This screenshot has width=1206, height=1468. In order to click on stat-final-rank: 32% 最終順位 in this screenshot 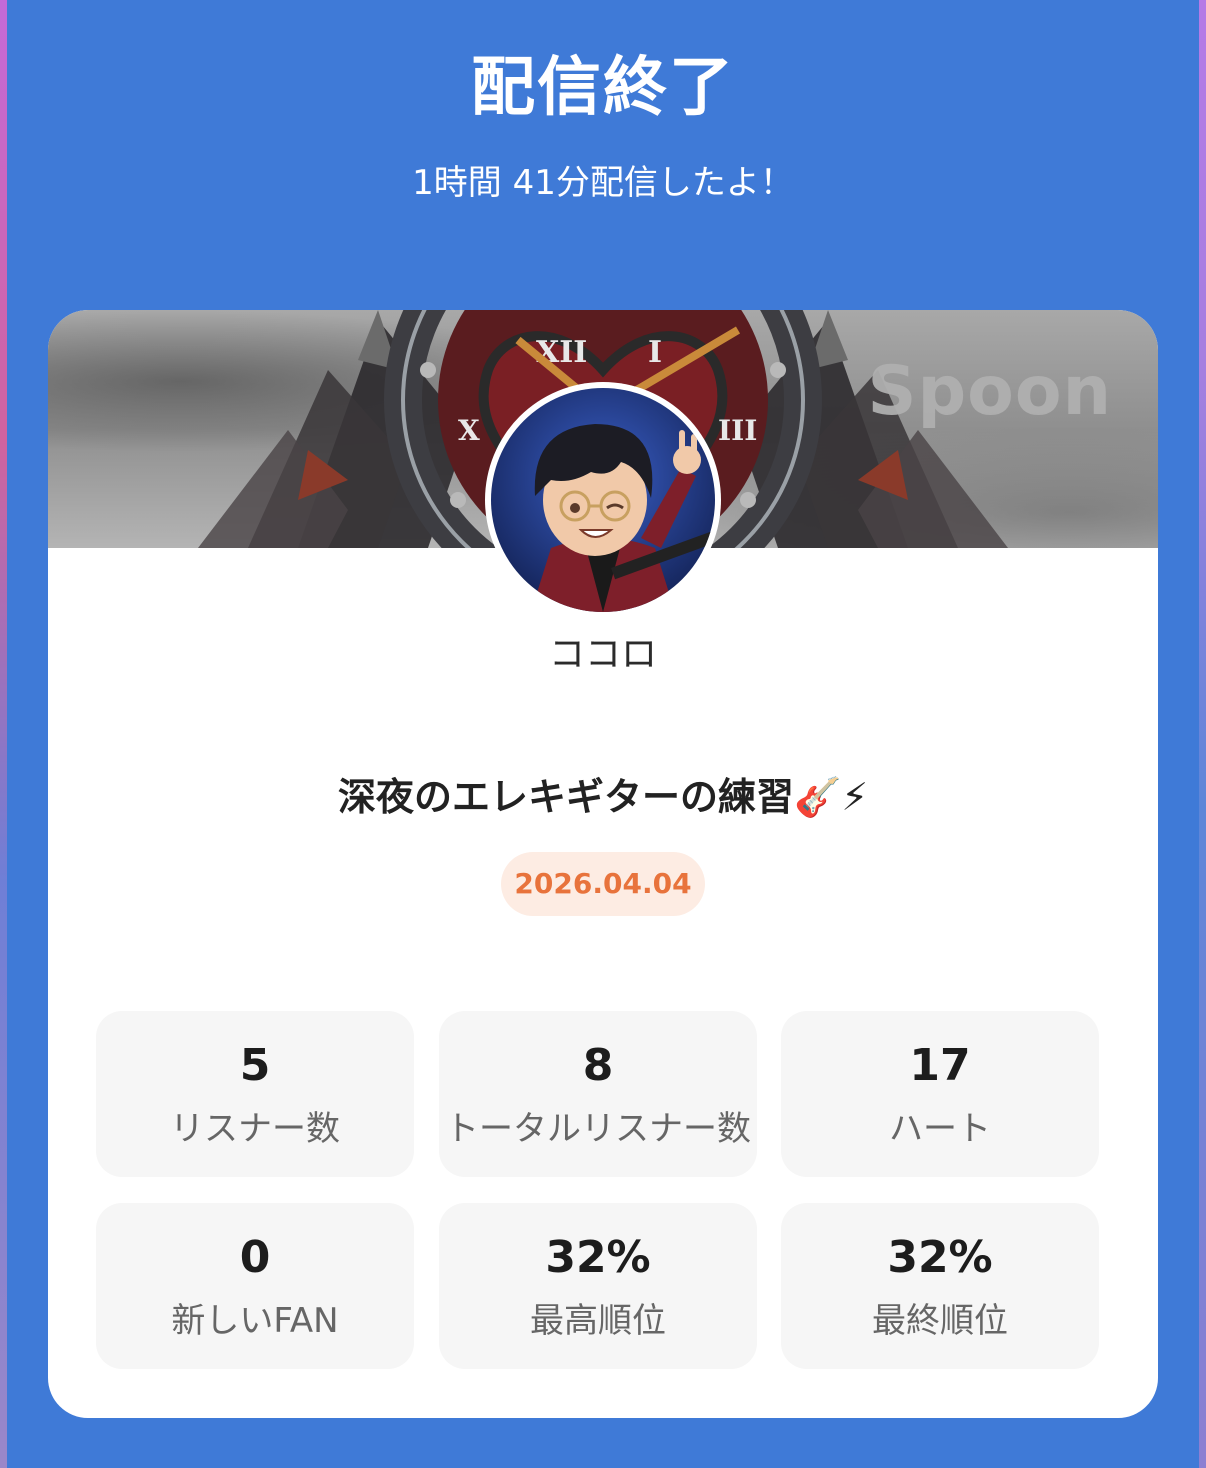, I will do `click(940, 1286)`.